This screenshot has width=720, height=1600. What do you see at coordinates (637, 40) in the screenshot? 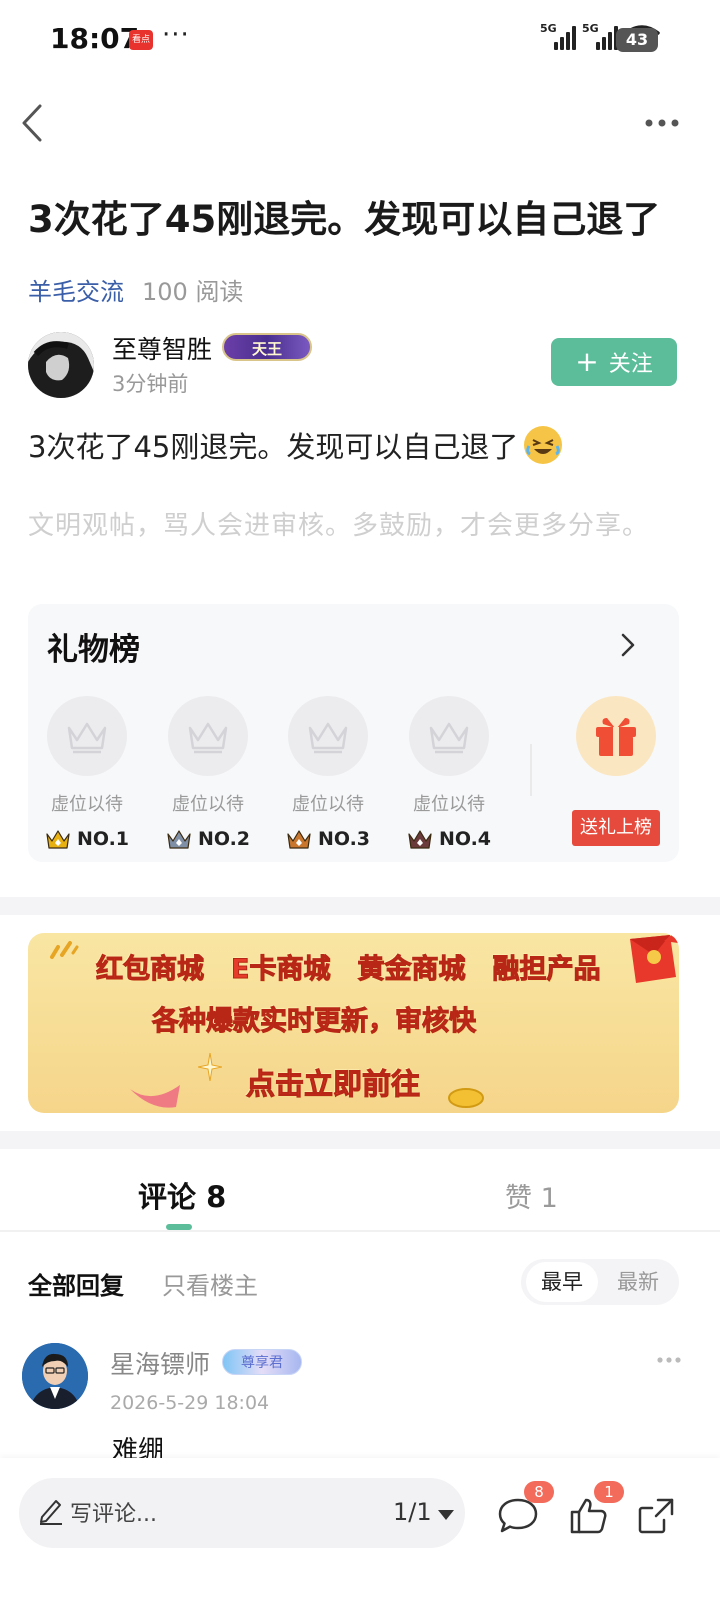
I see `battery-icon: 43` at bounding box center [637, 40].